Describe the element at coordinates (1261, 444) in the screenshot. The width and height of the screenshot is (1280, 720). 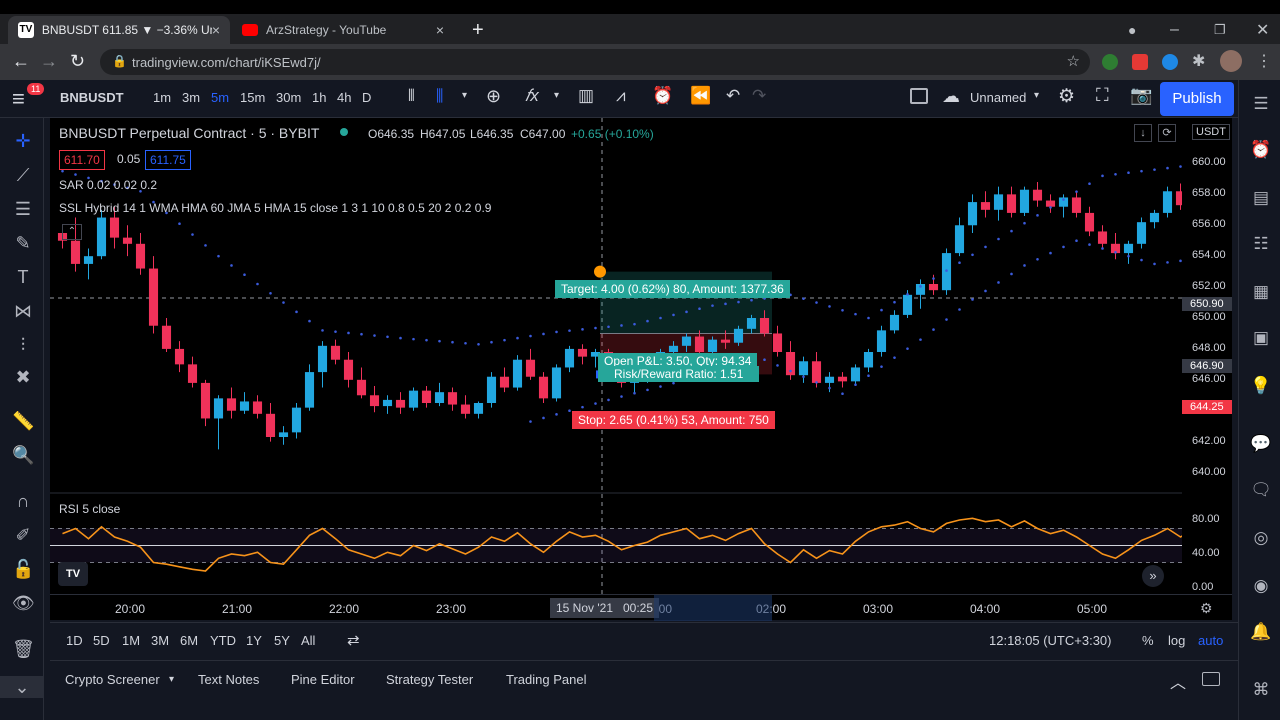
I see `chat-icon: 💬` at that location.